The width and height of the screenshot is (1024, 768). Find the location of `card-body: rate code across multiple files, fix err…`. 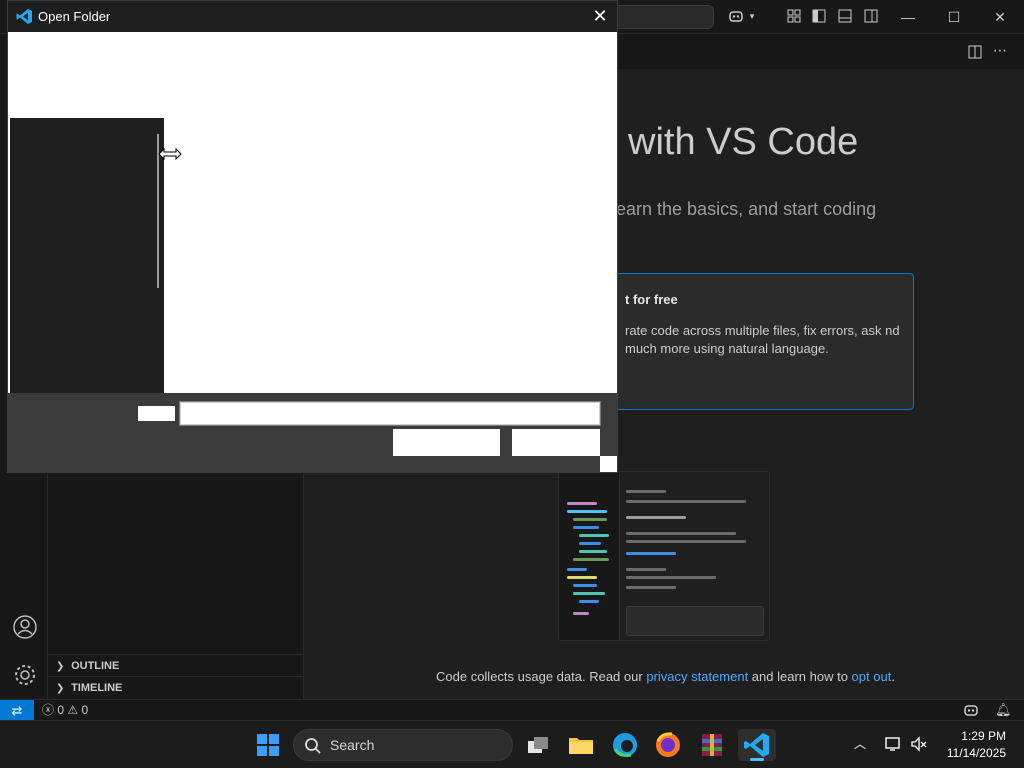

card-body: rate code across multiple files, fix err… is located at coordinates (762, 339).